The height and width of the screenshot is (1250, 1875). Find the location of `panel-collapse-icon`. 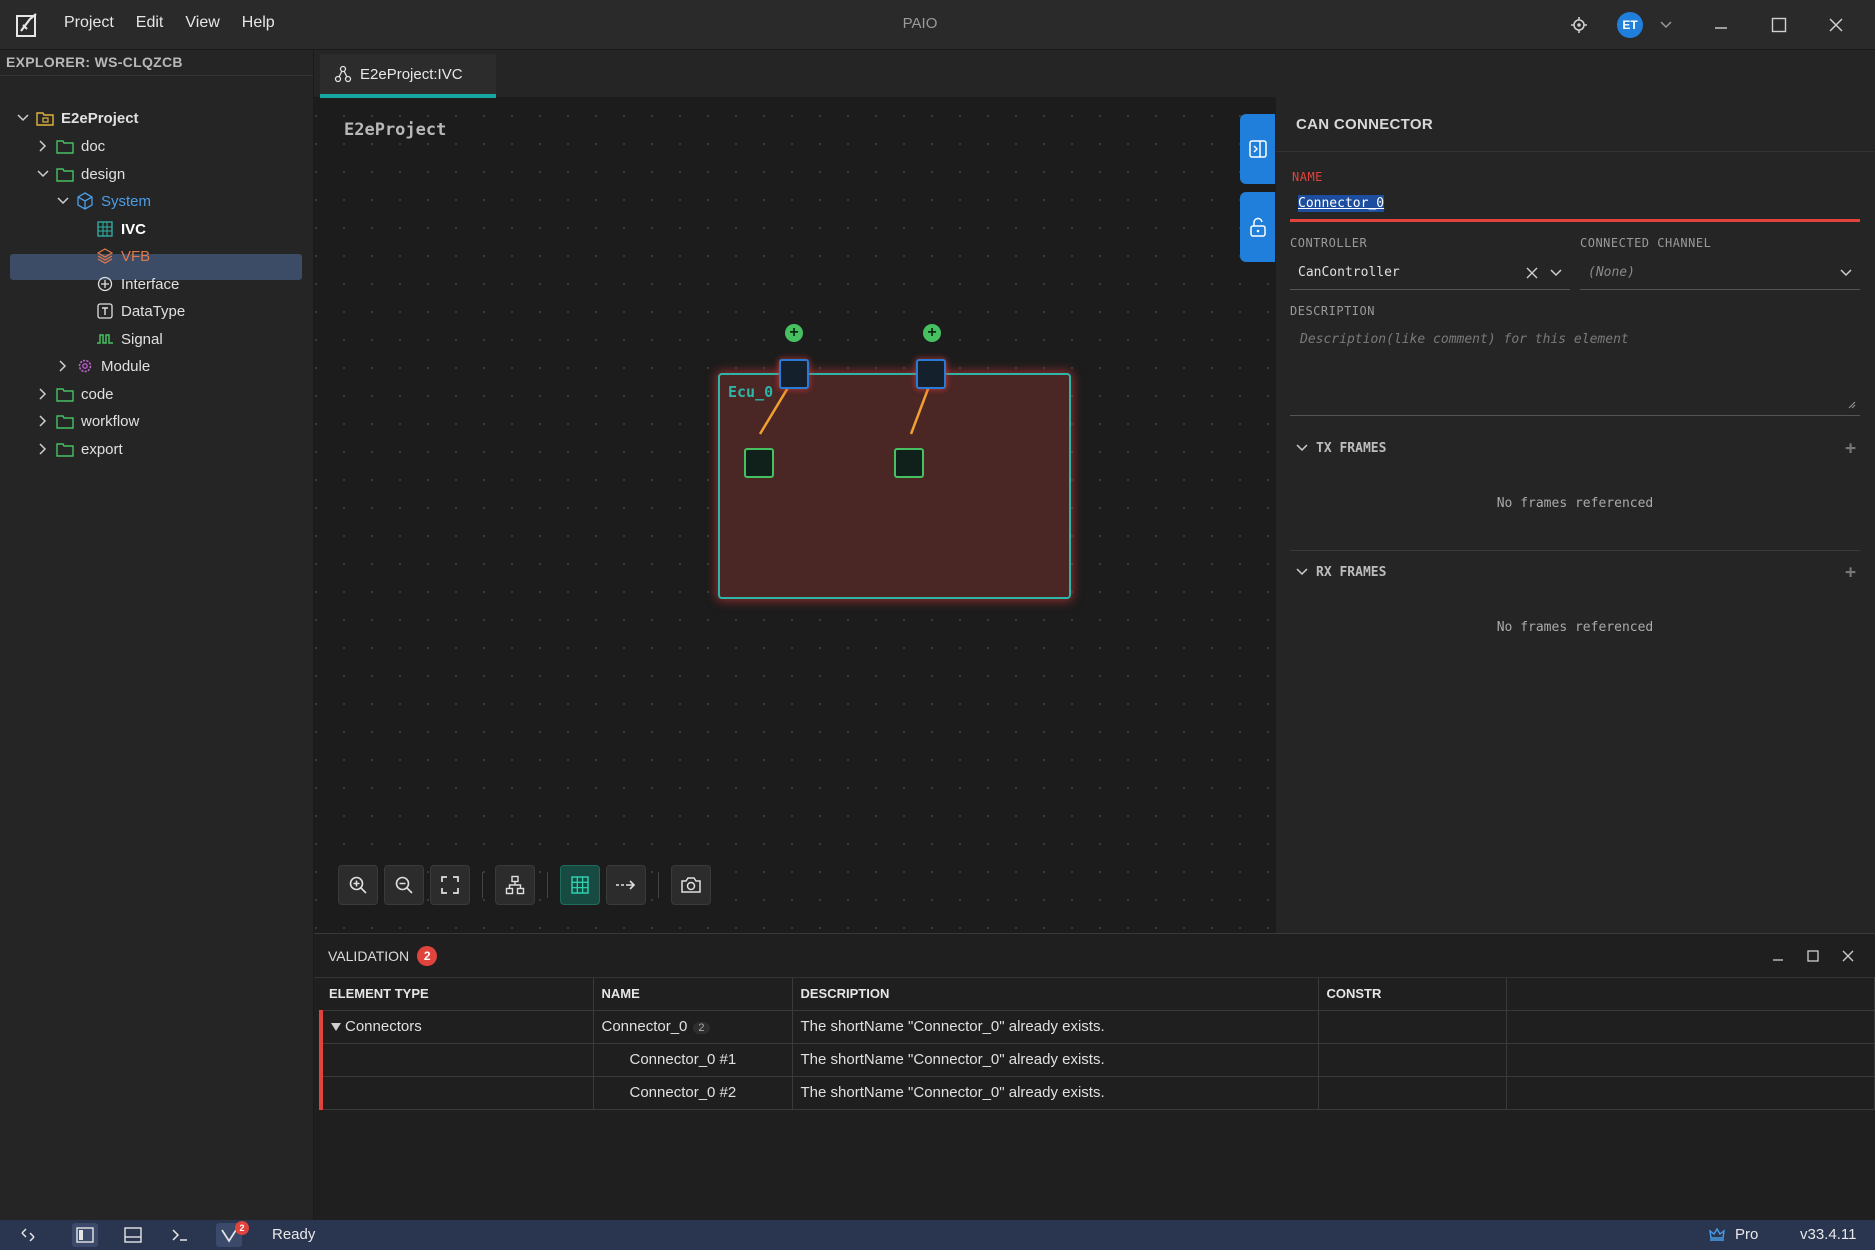

panel-collapse-icon is located at coordinates (1258, 149).